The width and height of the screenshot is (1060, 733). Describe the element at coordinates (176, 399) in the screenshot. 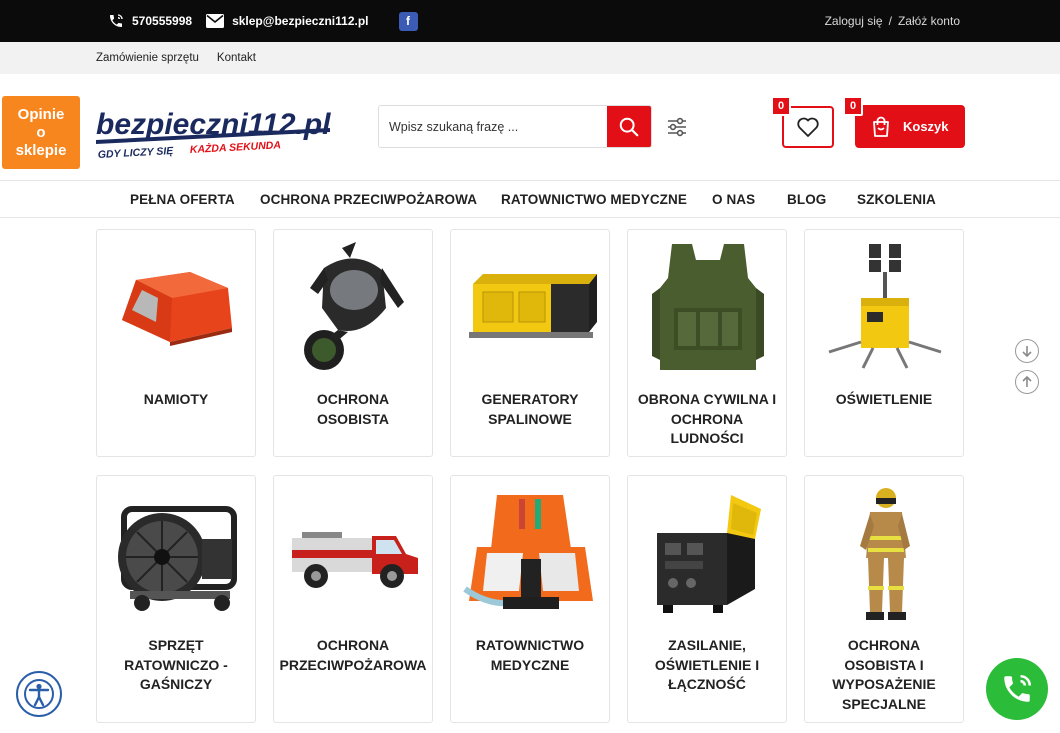

I see `category-label-line: NAMIOTY` at that location.